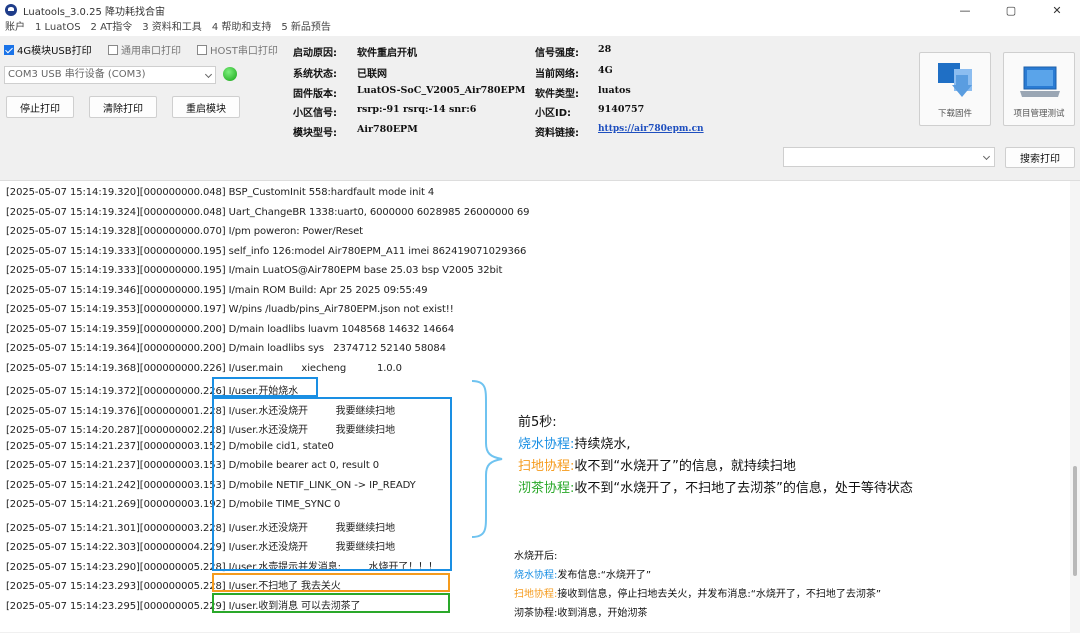  Describe the element at coordinates (1057, 10) in the screenshot. I see `close-button: ✕` at that location.